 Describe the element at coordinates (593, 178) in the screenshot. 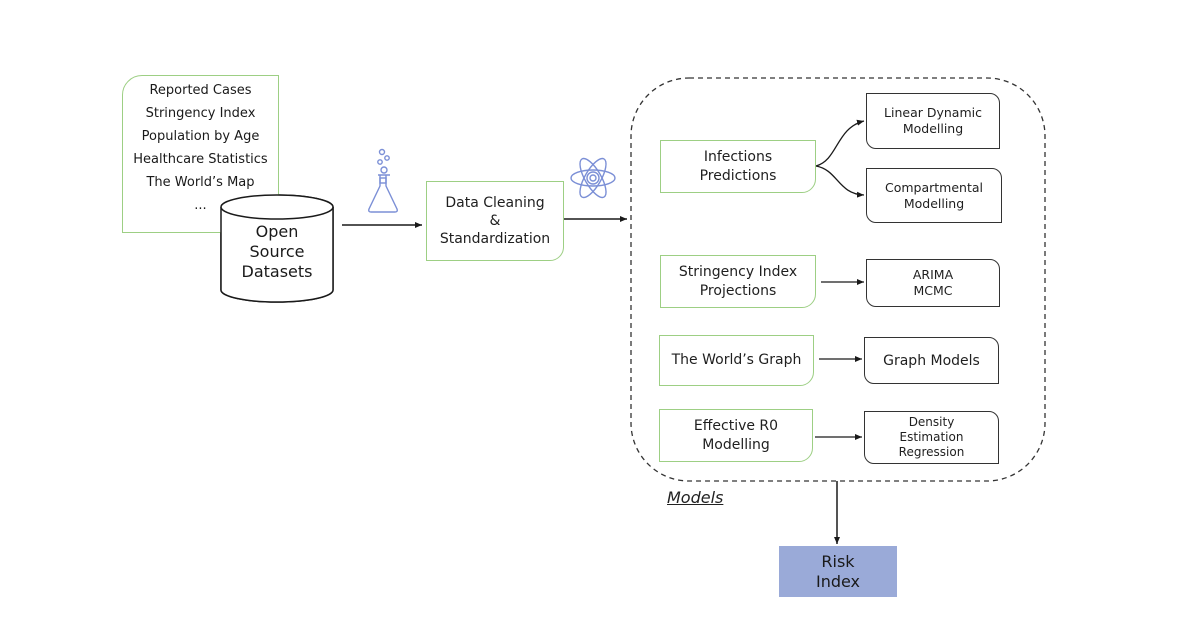

I see `atom-icon` at that location.